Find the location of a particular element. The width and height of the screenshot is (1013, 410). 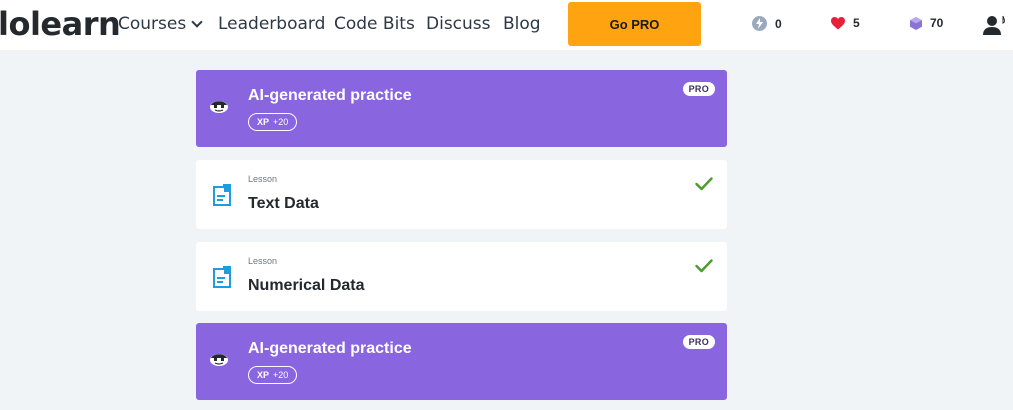

hearts-counter: 5 is located at coordinates (845, 23).